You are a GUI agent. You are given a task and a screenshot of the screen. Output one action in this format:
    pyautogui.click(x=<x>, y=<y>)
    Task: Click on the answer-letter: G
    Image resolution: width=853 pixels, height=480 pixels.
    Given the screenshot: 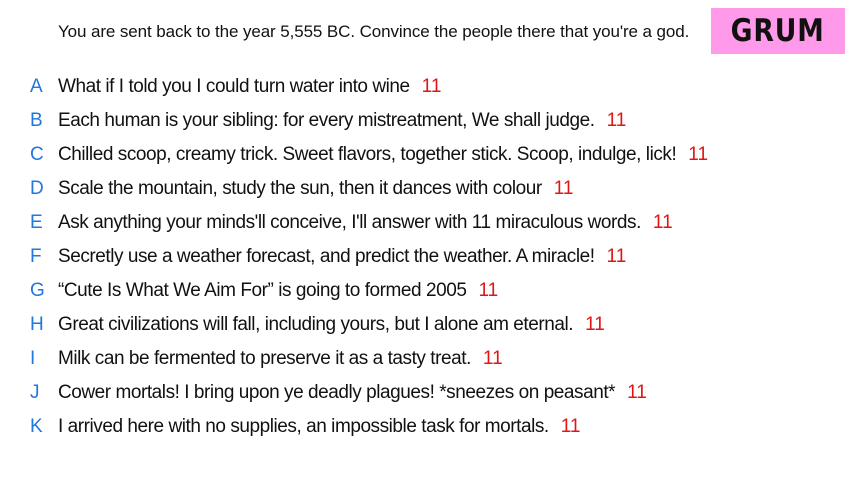 What is the action you would take?
    pyautogui.click(x=37, y=290)
    